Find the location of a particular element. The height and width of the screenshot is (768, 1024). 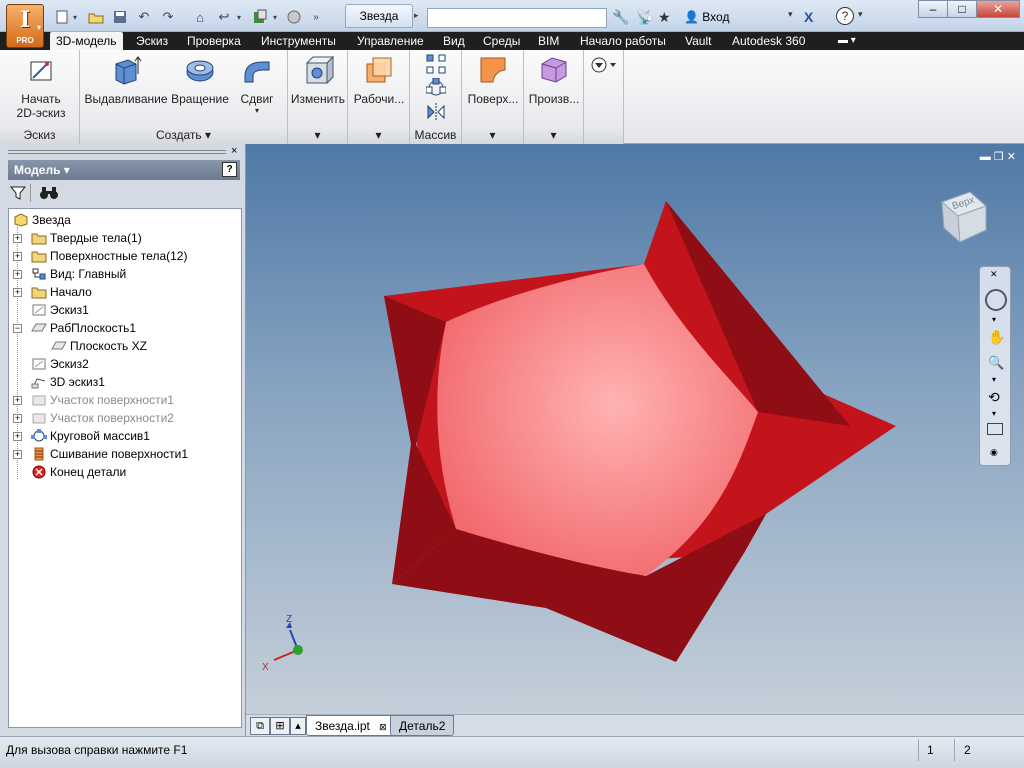

filter-icon is located at coordinates (18, 194).